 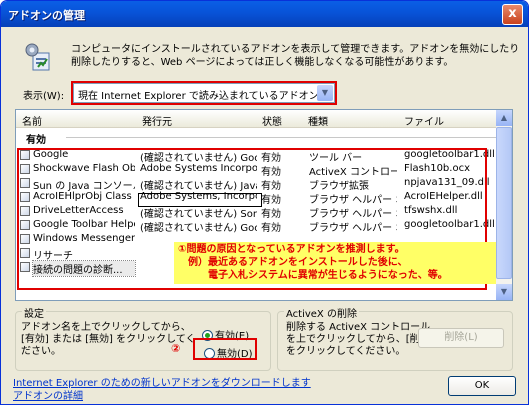 What do you see at coordinates (512, 14) in the screenshot?
I see `close-button: x` at bounding box center [512, 14].